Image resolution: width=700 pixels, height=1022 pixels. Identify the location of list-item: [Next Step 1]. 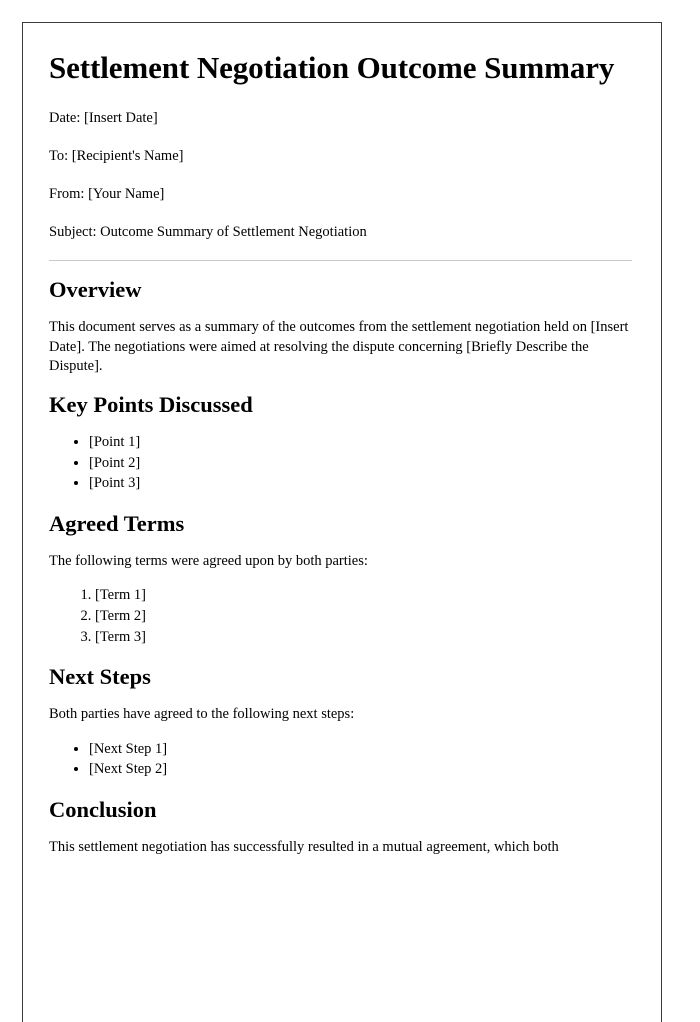
(360, 750).